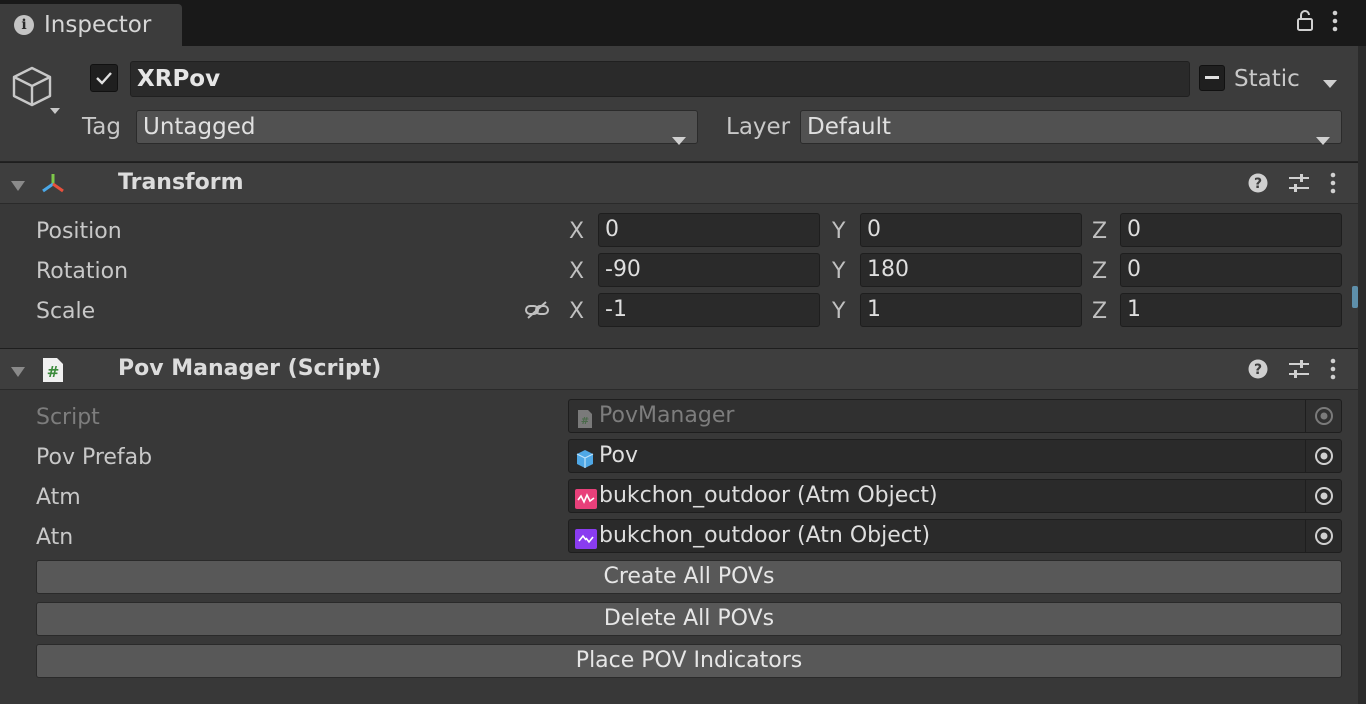 The width and height of the screenshot is (1366, 704). Describe the element at coordinates (1305, 21) in the screenshot. I see `lock-icon` at that location.